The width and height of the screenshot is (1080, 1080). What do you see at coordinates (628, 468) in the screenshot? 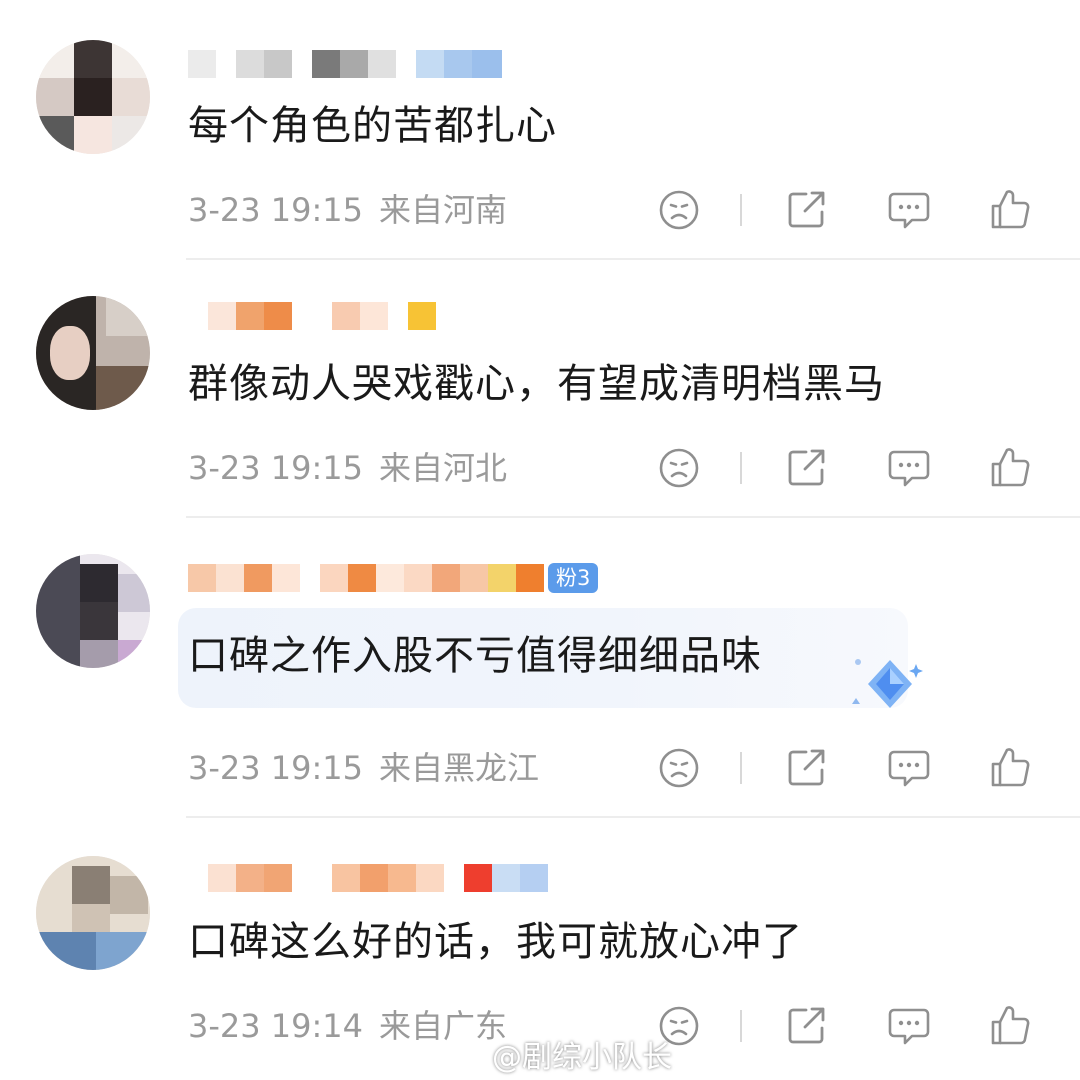
I see `comment-meta: 3-23 19:15 来自河北` at bounding box center [628, 468].